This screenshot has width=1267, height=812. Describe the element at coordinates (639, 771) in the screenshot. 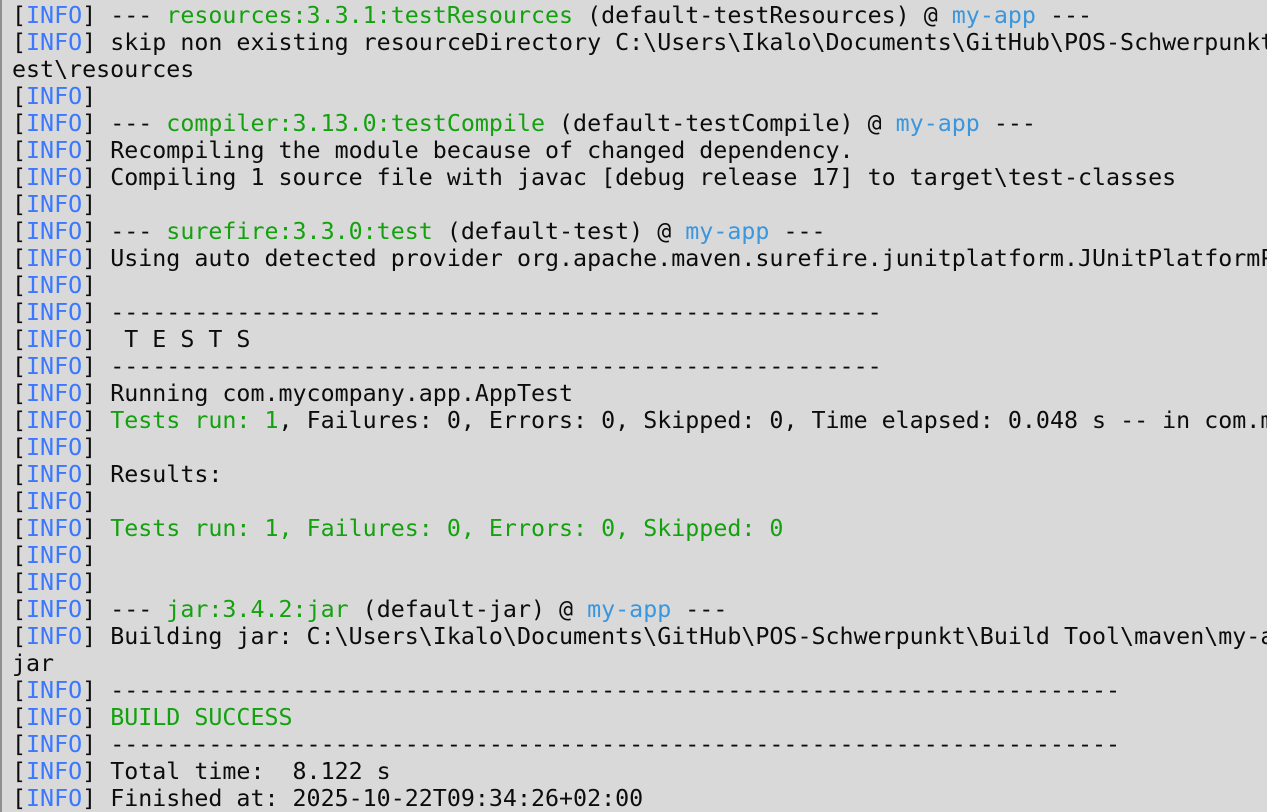

I see `log-line: [INFO] Total time: 8.122 s` at that location.